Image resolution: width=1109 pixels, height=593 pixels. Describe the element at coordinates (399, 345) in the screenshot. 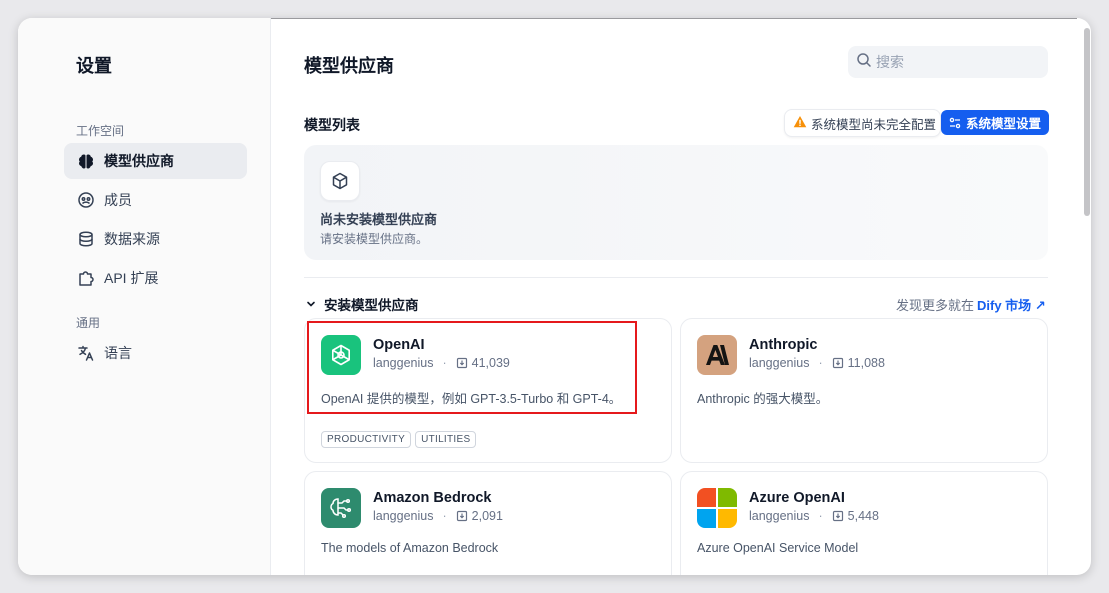

I see `provider-name: OpenAI` at that location.